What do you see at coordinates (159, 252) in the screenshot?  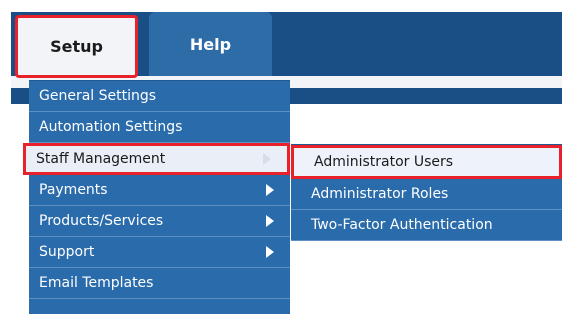 I see `menu-item-support: Support` at bounding box center [159, 252].